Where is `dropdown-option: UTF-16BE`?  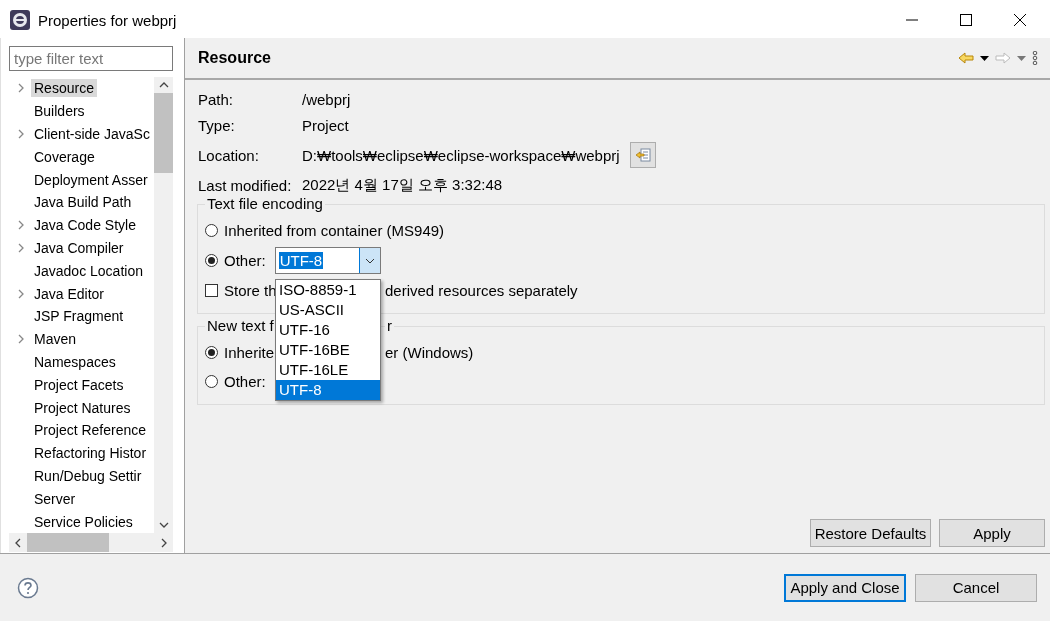
dropdown-option: UTF-16BE is located at coordinates (328, 350).